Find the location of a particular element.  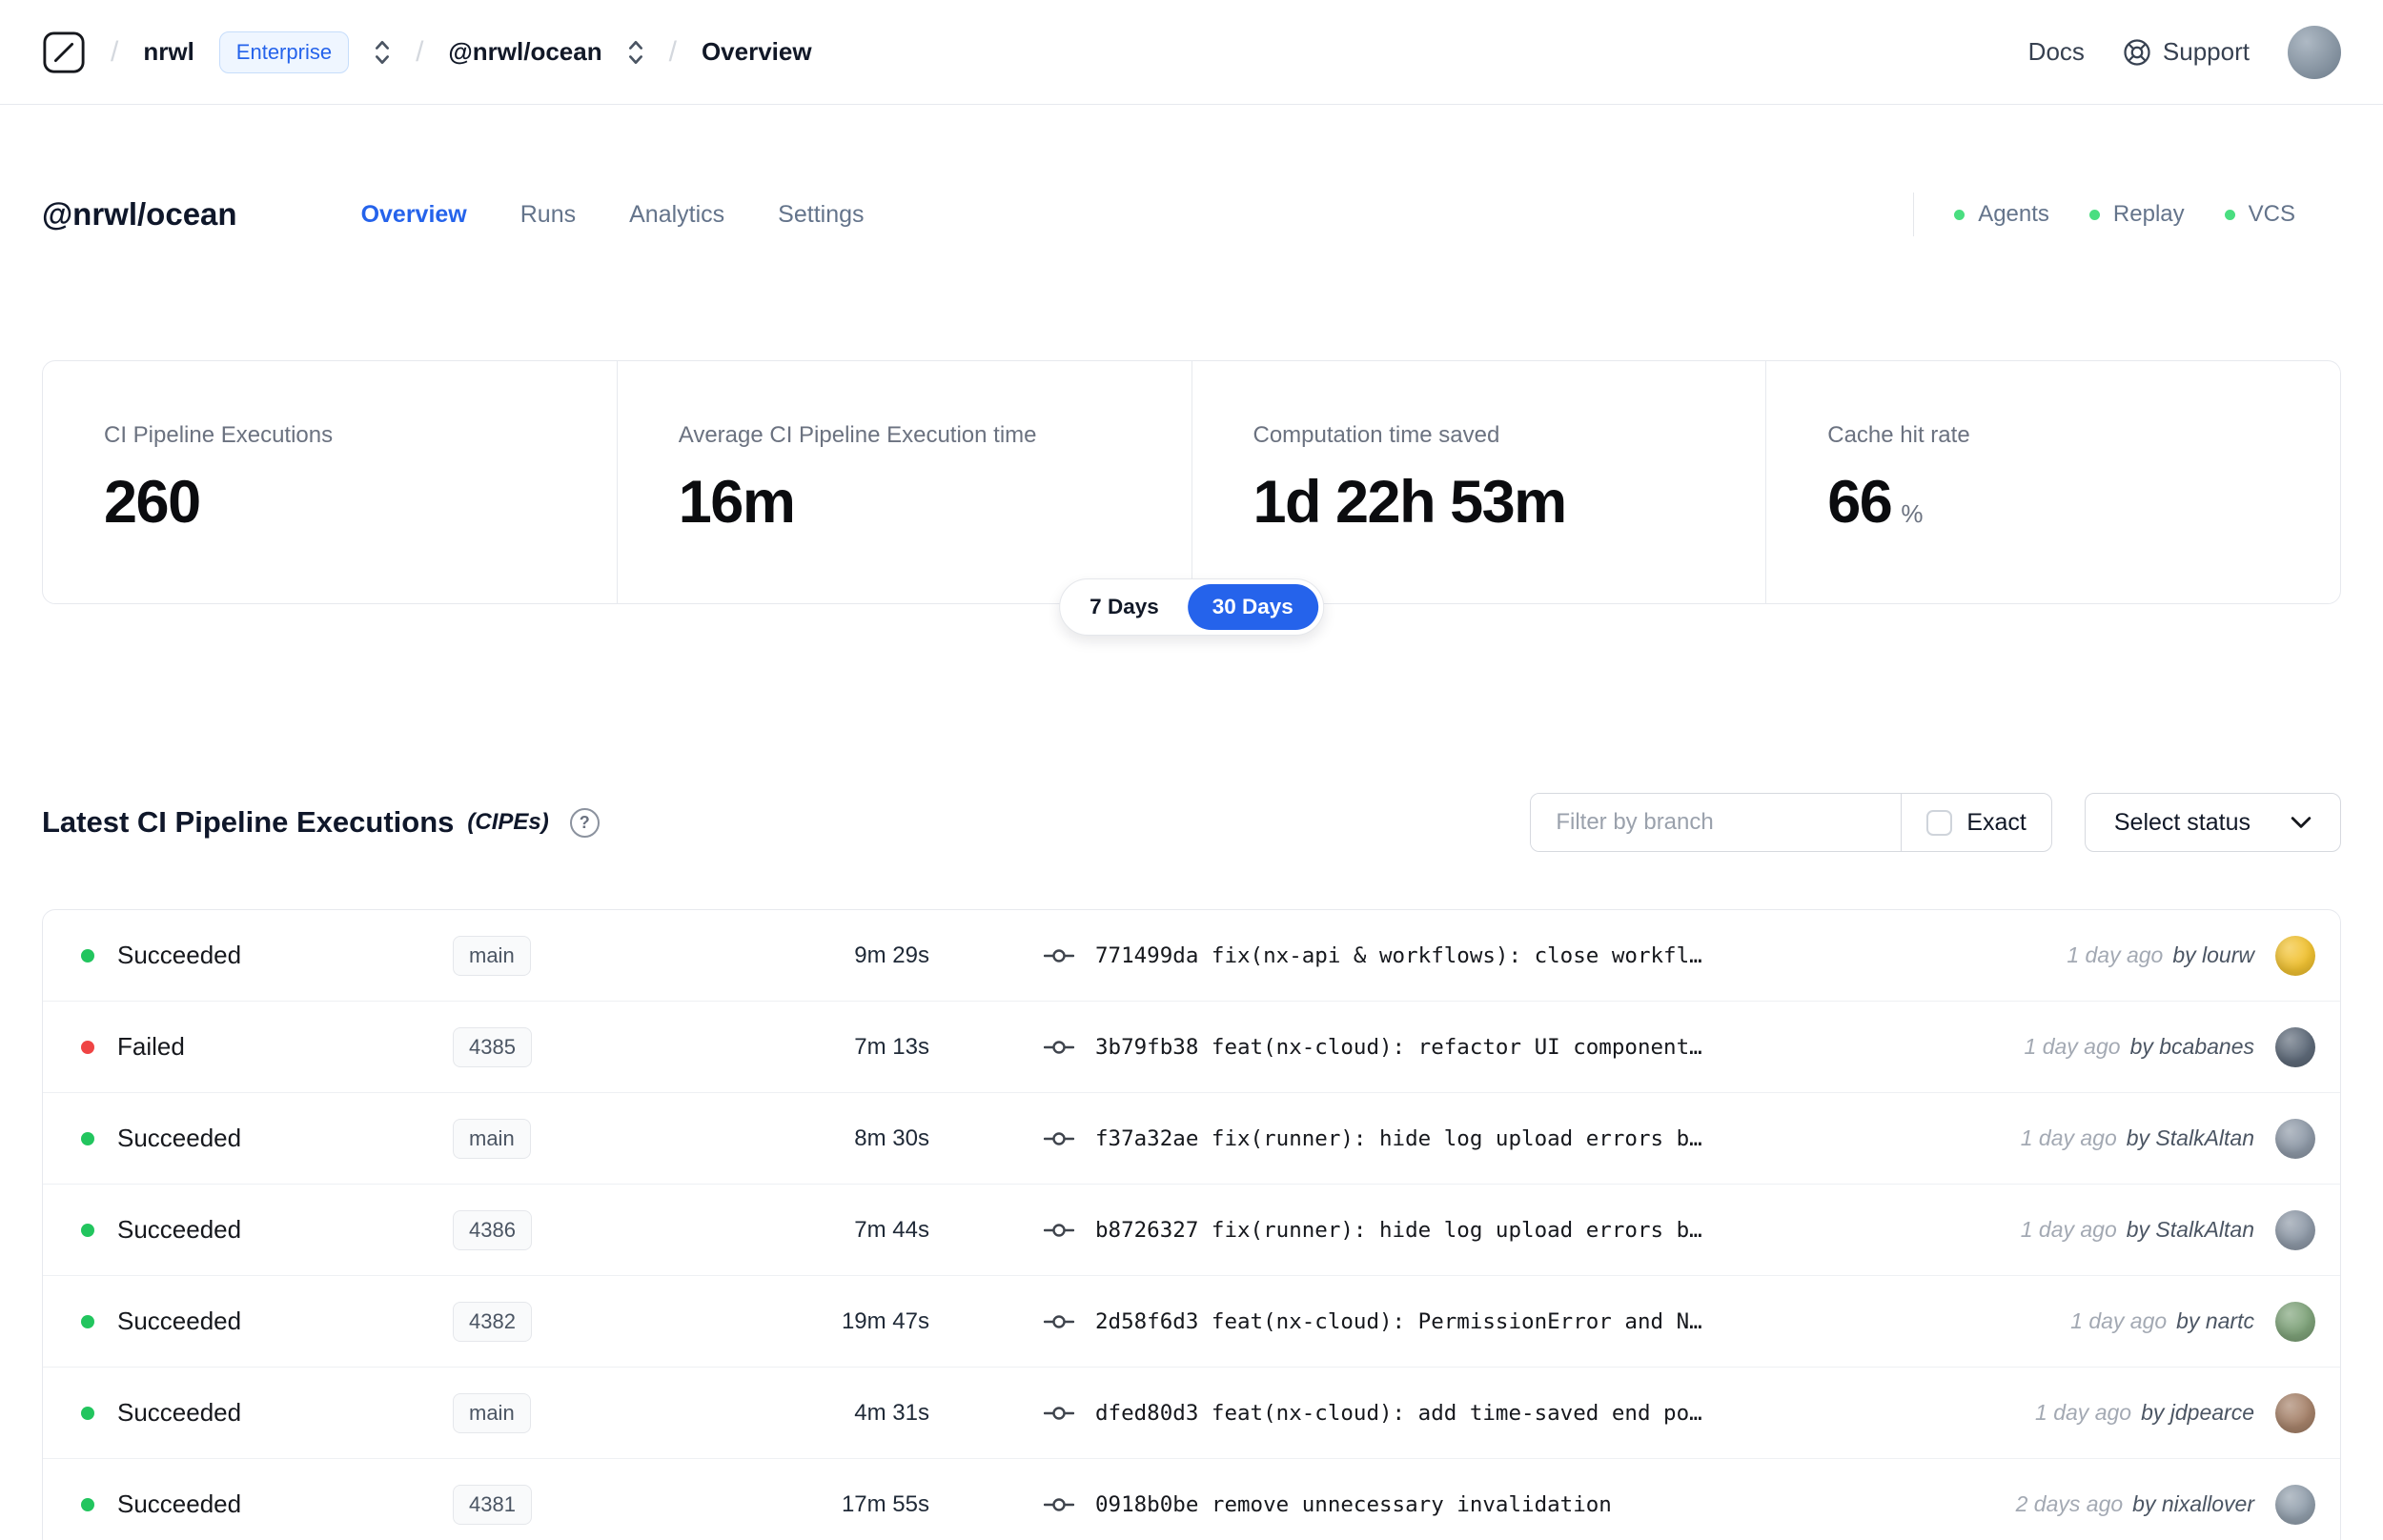

duration: 17m 55s is located at coordinates (885, 1503).